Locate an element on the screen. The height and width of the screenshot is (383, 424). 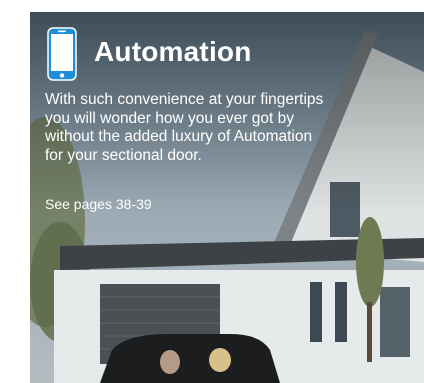
page-reference: See pages 38-39 is located at coordinates (98, 204).